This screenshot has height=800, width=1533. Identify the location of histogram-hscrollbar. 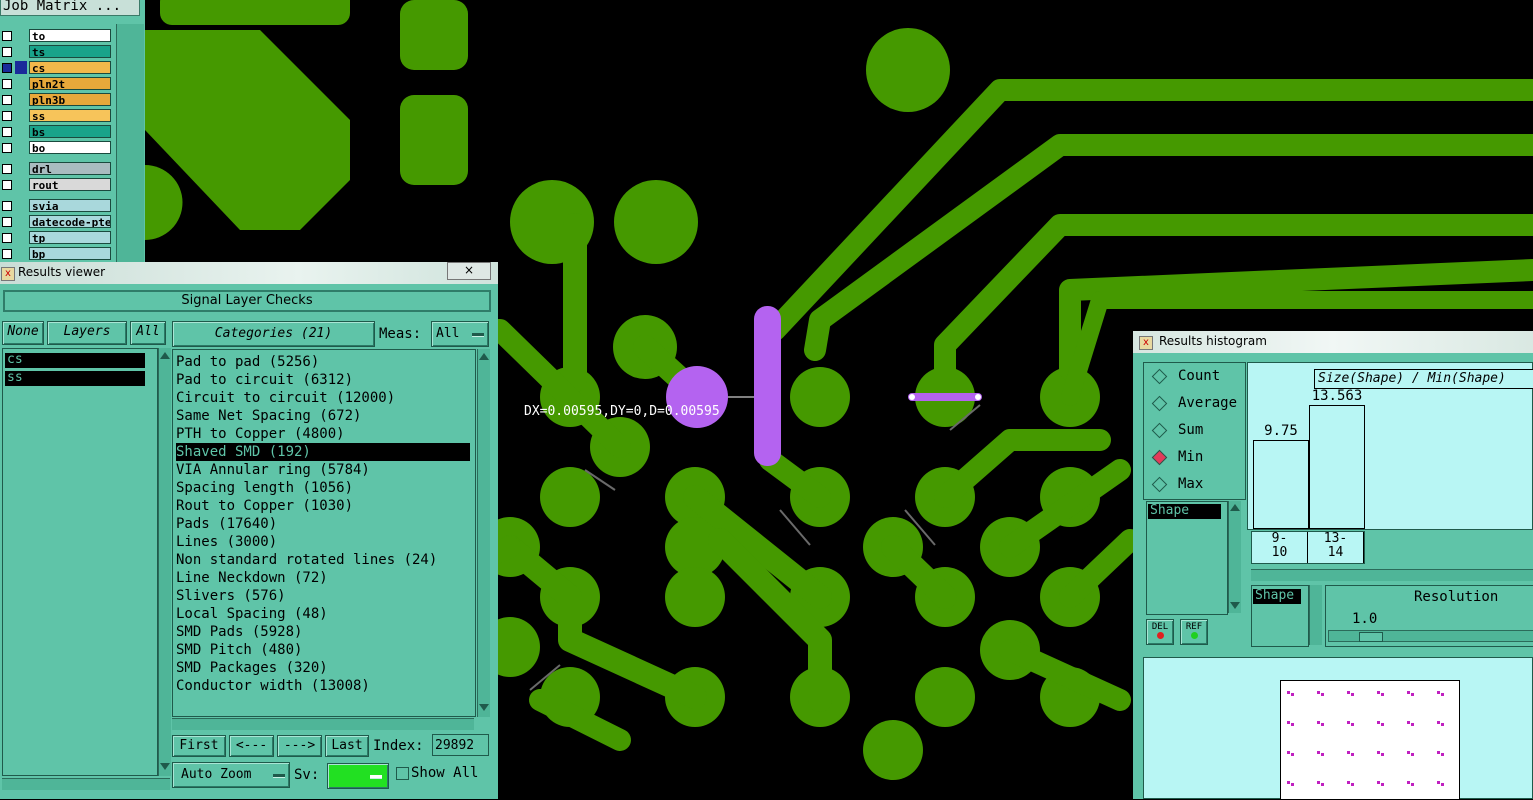
(1392, 575).